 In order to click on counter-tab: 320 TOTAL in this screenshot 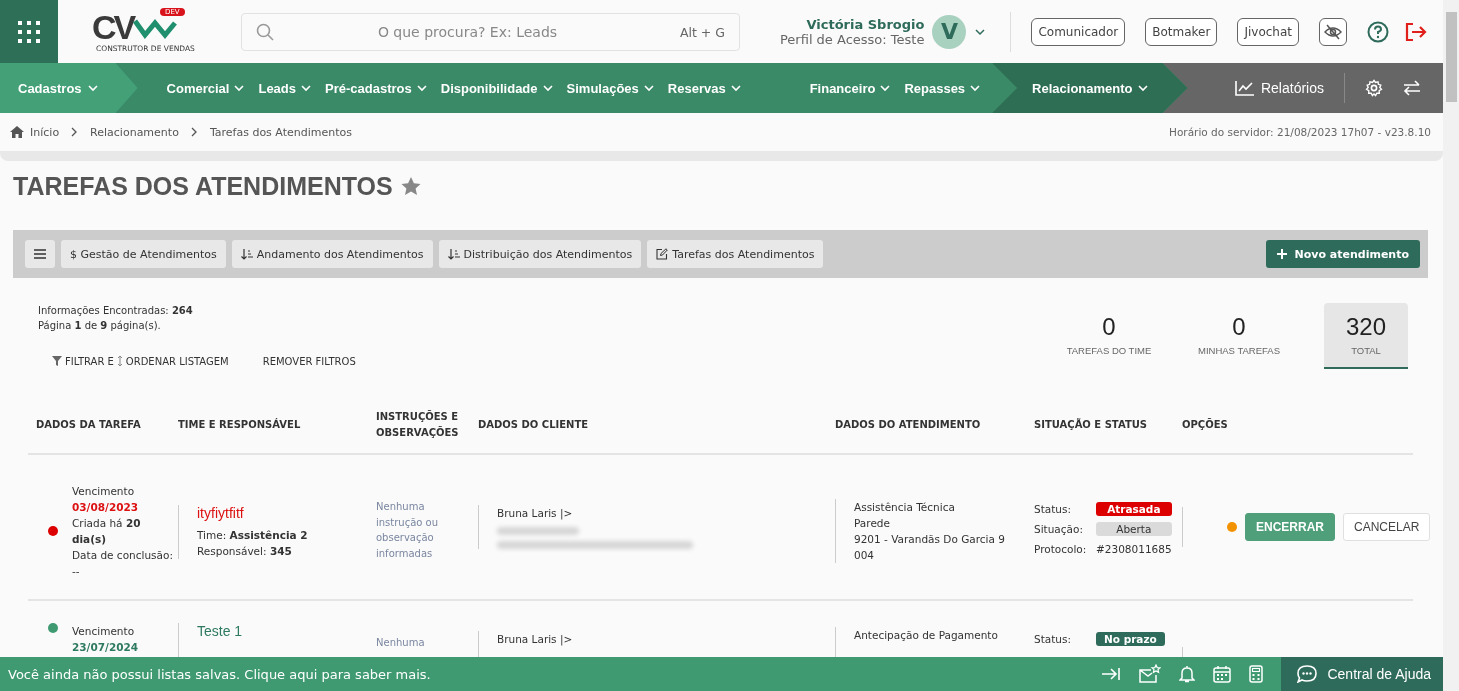, I will do `click(1366, 336)`.